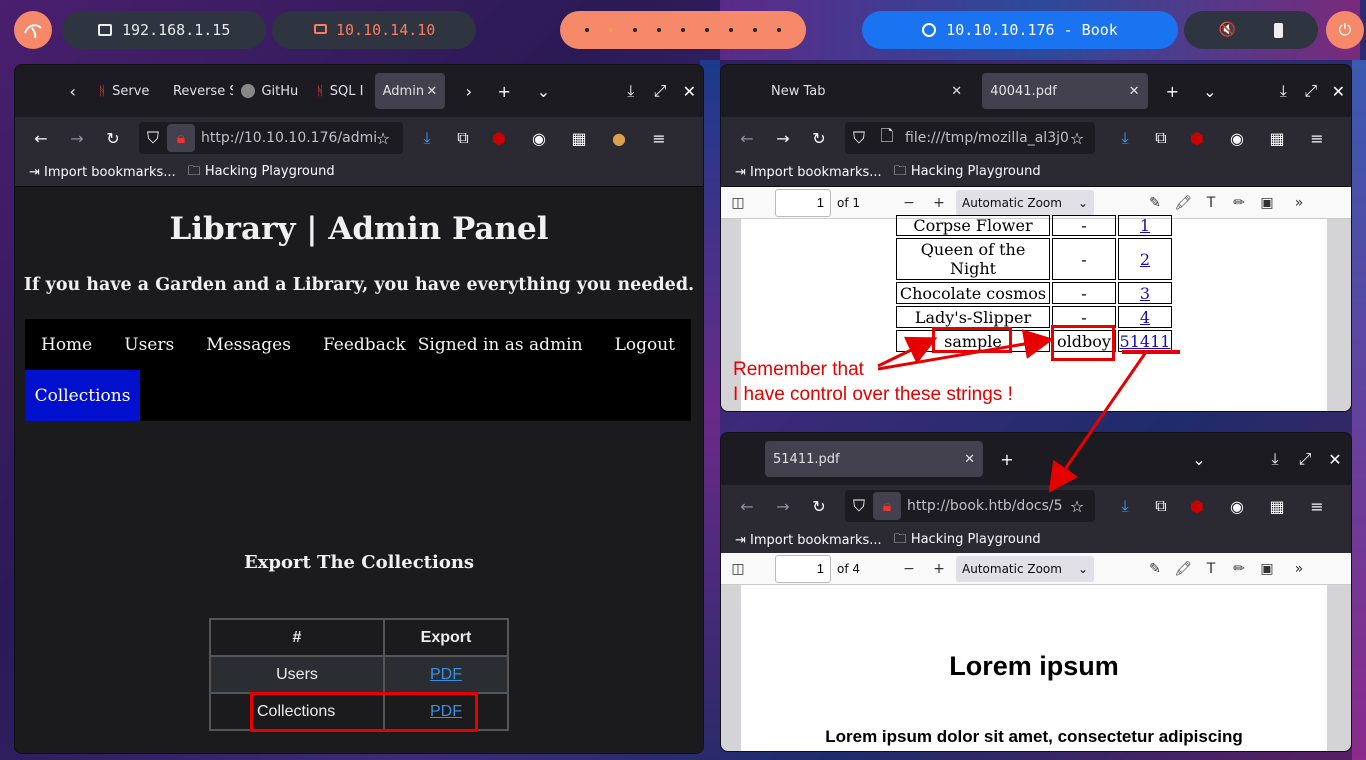  I want to click on users-pdf-link: PDF, so click(446, 674).